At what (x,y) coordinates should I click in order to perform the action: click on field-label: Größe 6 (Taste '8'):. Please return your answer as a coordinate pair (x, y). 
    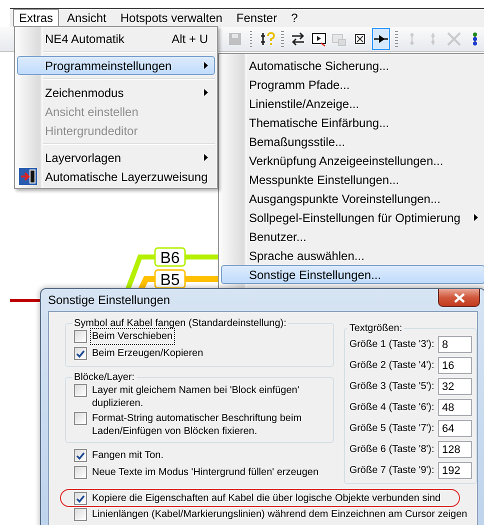
    Looking at the image, I should click on (391, 449).